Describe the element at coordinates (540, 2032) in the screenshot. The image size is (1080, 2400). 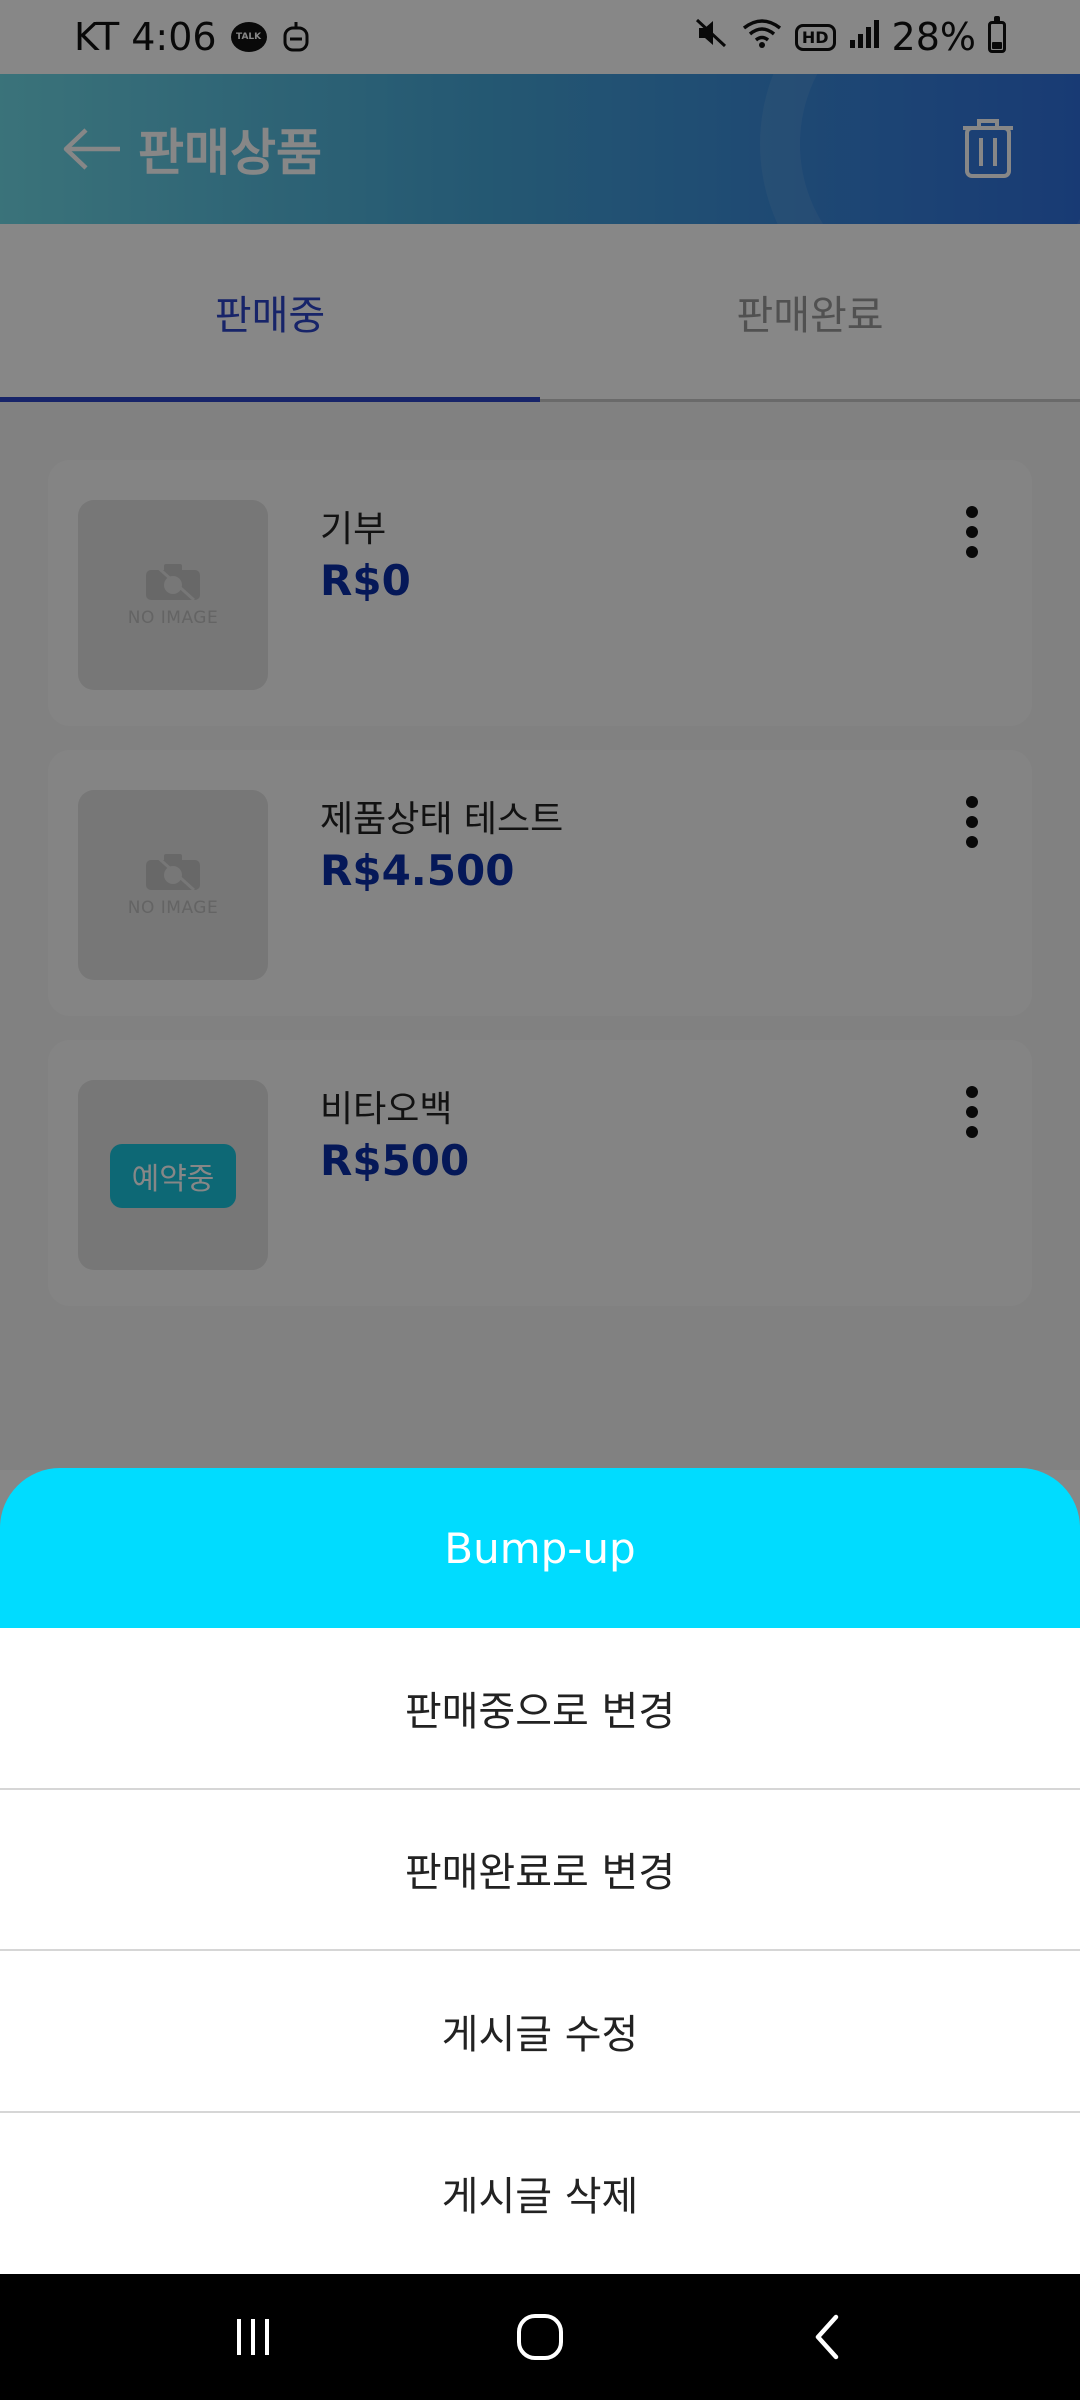
I see `edit-post-button: 게시글 수정` at that location.